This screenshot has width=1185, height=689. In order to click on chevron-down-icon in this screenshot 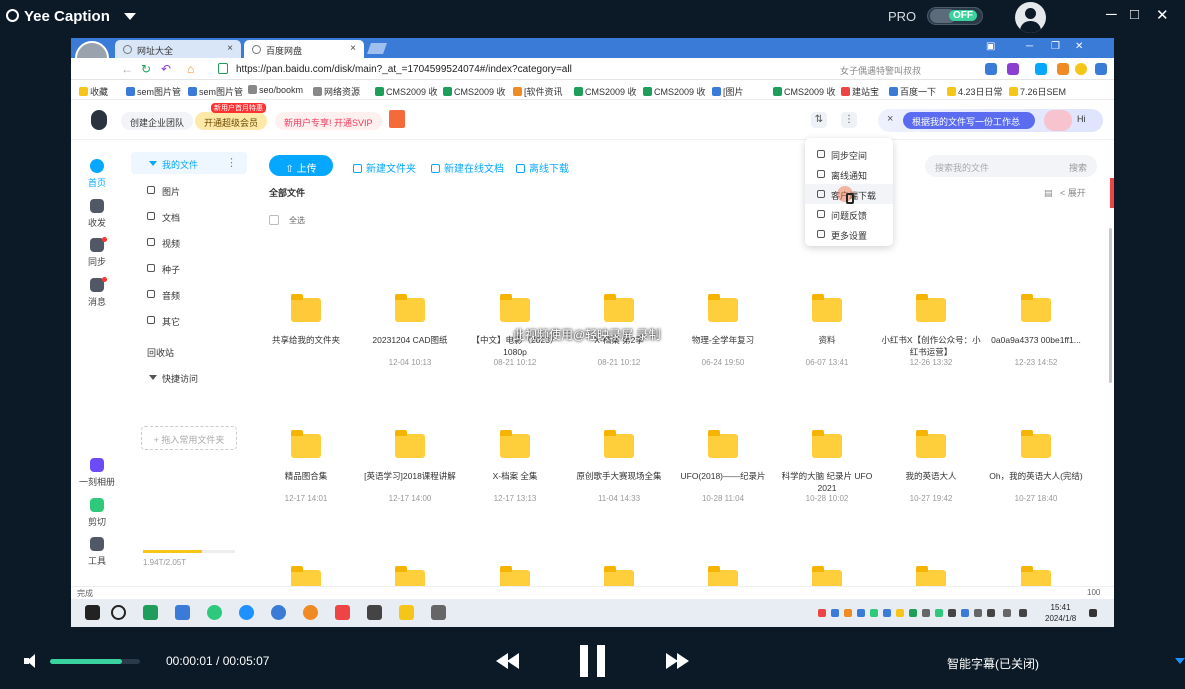, I will do `click(130, 16)`.